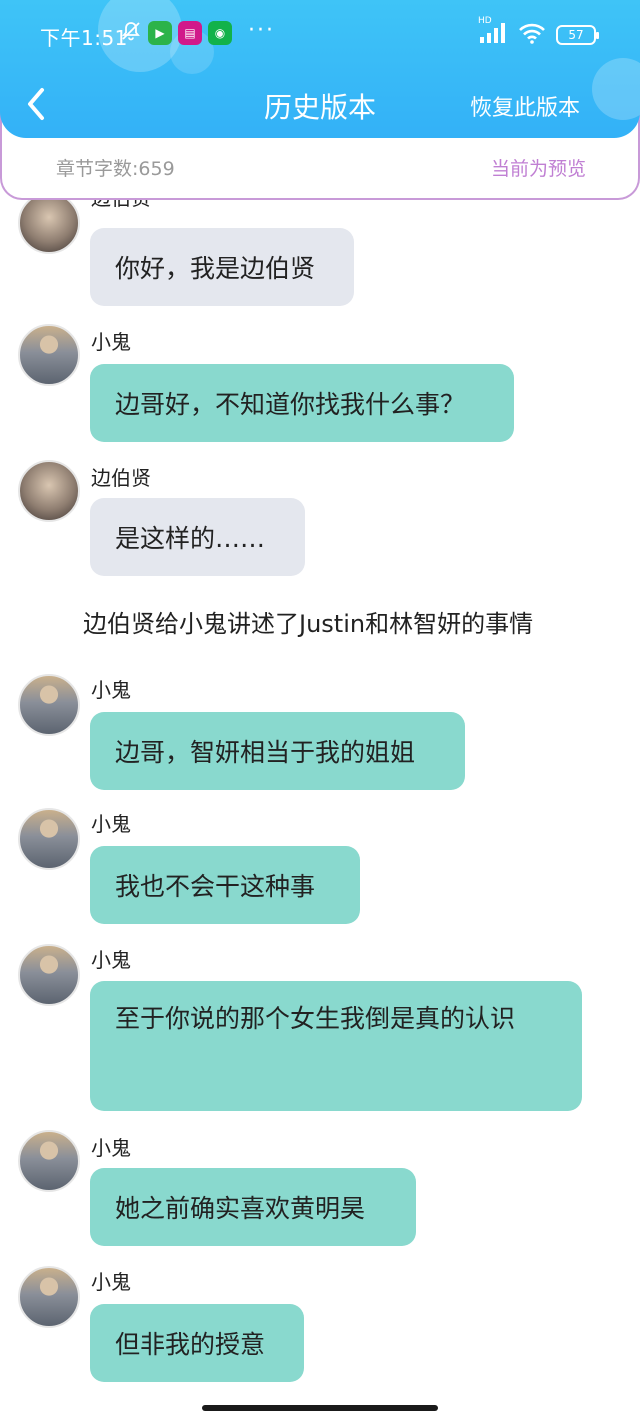 The image size is (640, 1422). What do you see at coordinates (336, 1046) in the screenshot?
I see `message-bubble: 至于你说的那个女生我倒是真的认识` at bounding box center [336, 1046].